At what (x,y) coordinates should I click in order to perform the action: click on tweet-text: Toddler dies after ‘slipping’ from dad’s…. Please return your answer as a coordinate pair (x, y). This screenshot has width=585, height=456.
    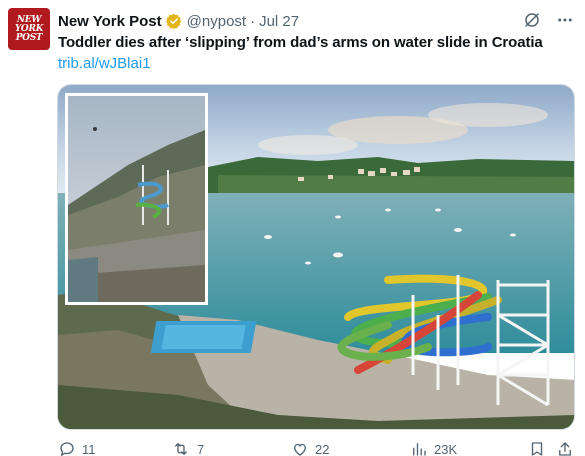
    Looking at the image, I should click on (300, 42).